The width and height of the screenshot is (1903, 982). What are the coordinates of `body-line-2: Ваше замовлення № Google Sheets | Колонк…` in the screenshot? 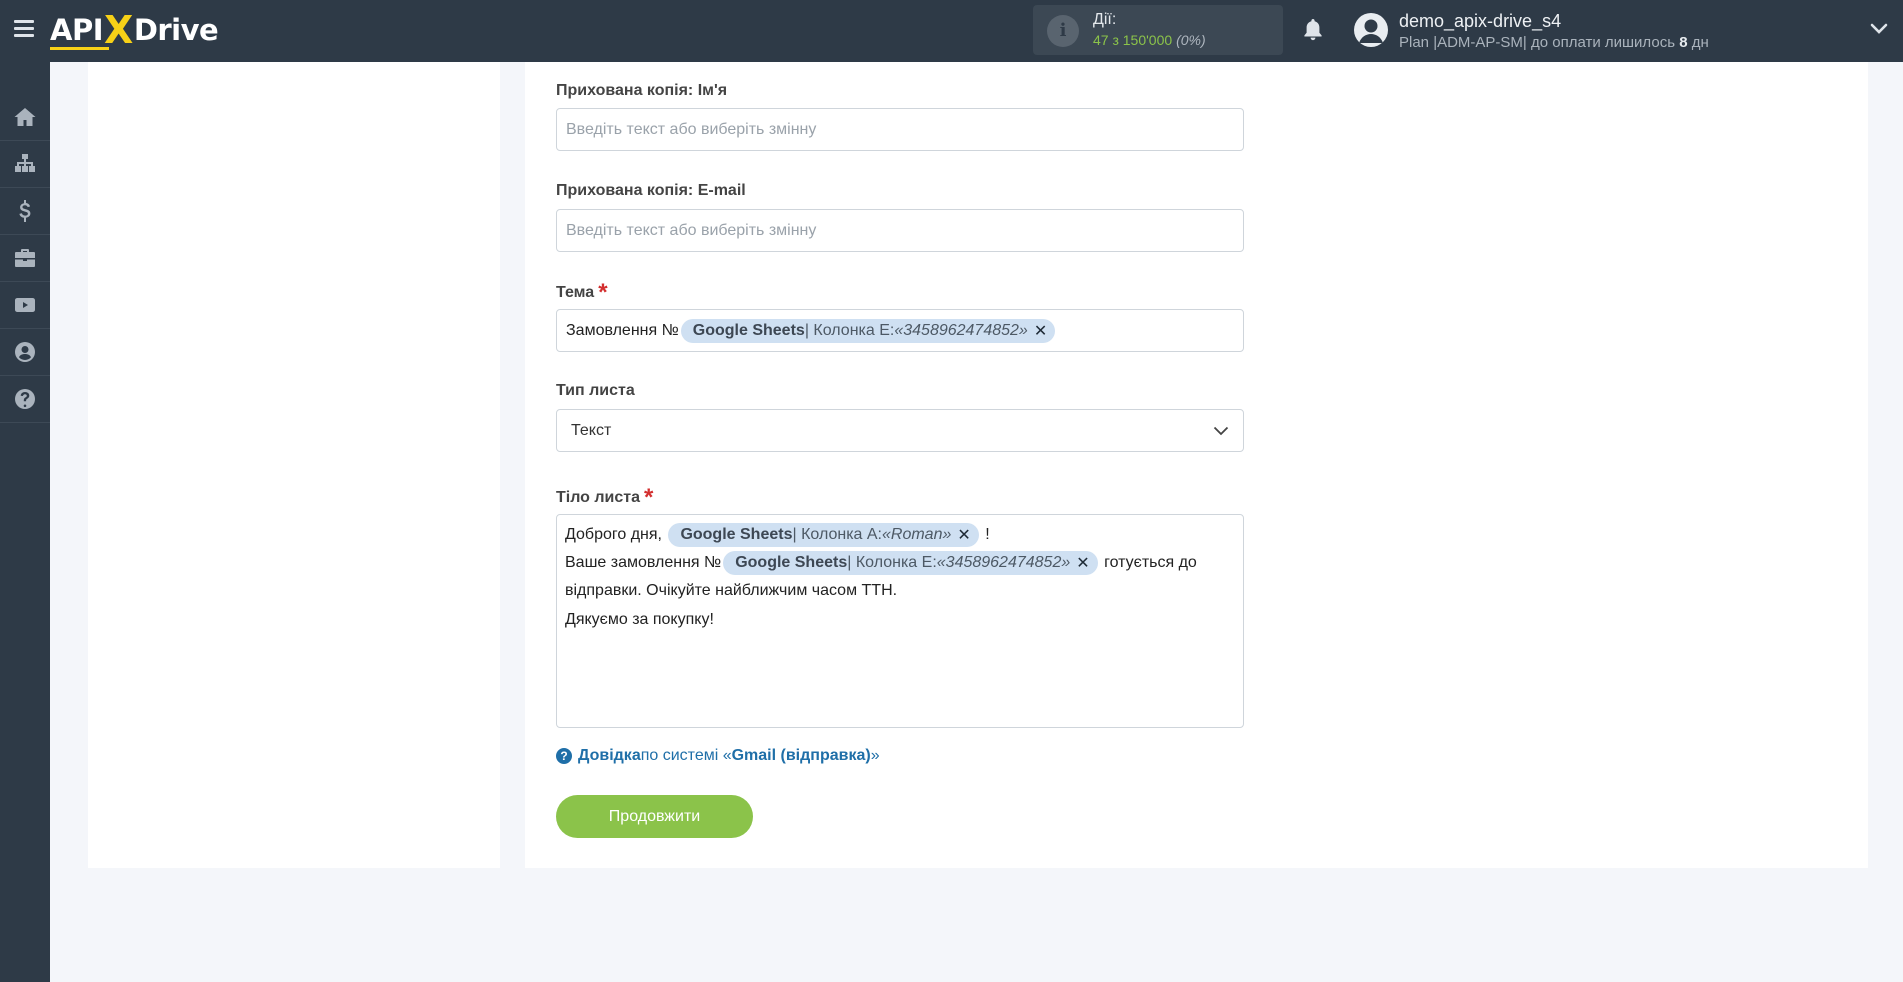 It's located at (881, 563).